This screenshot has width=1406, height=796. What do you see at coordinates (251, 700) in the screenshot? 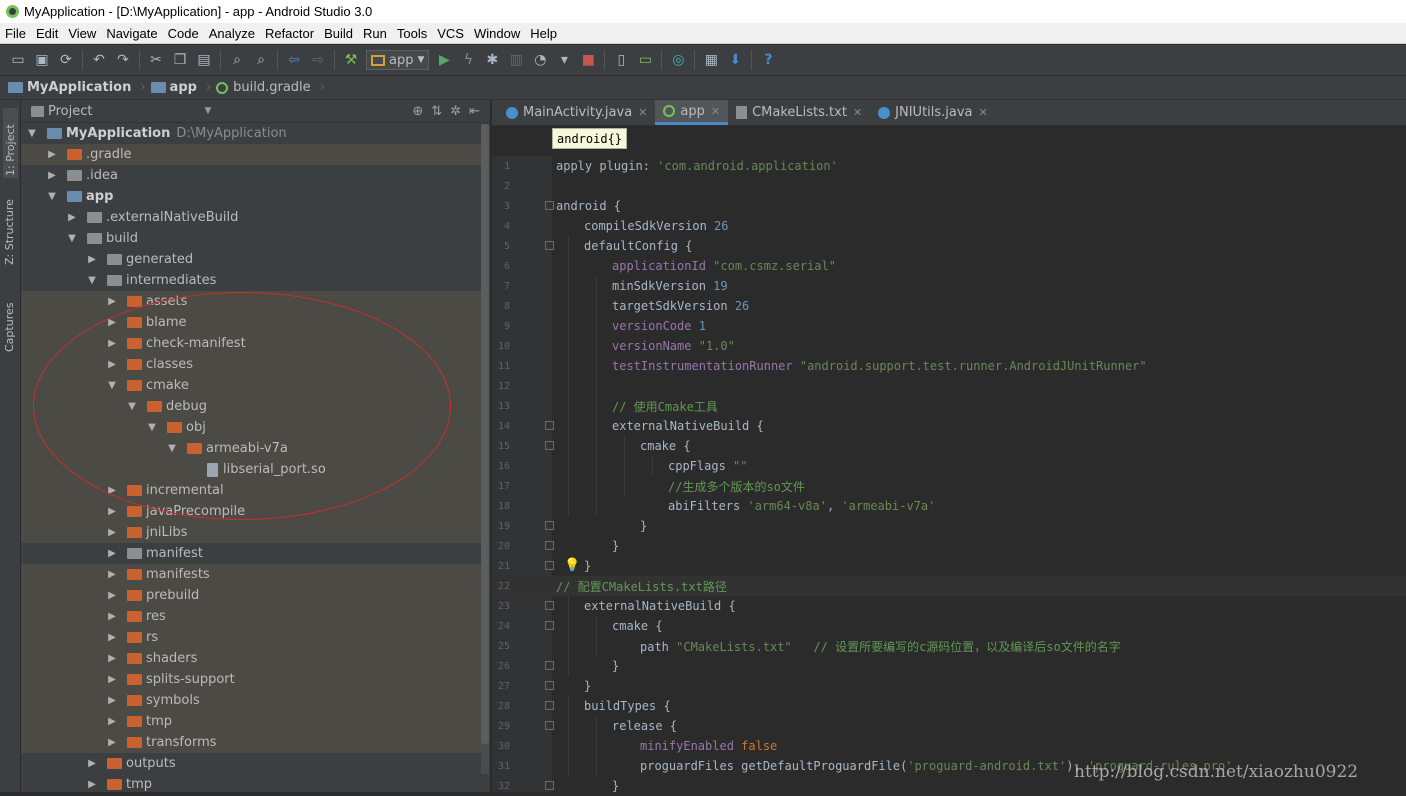
I see `tree-item-symbols: ▶ symbols` at bounding box center [251, 700].